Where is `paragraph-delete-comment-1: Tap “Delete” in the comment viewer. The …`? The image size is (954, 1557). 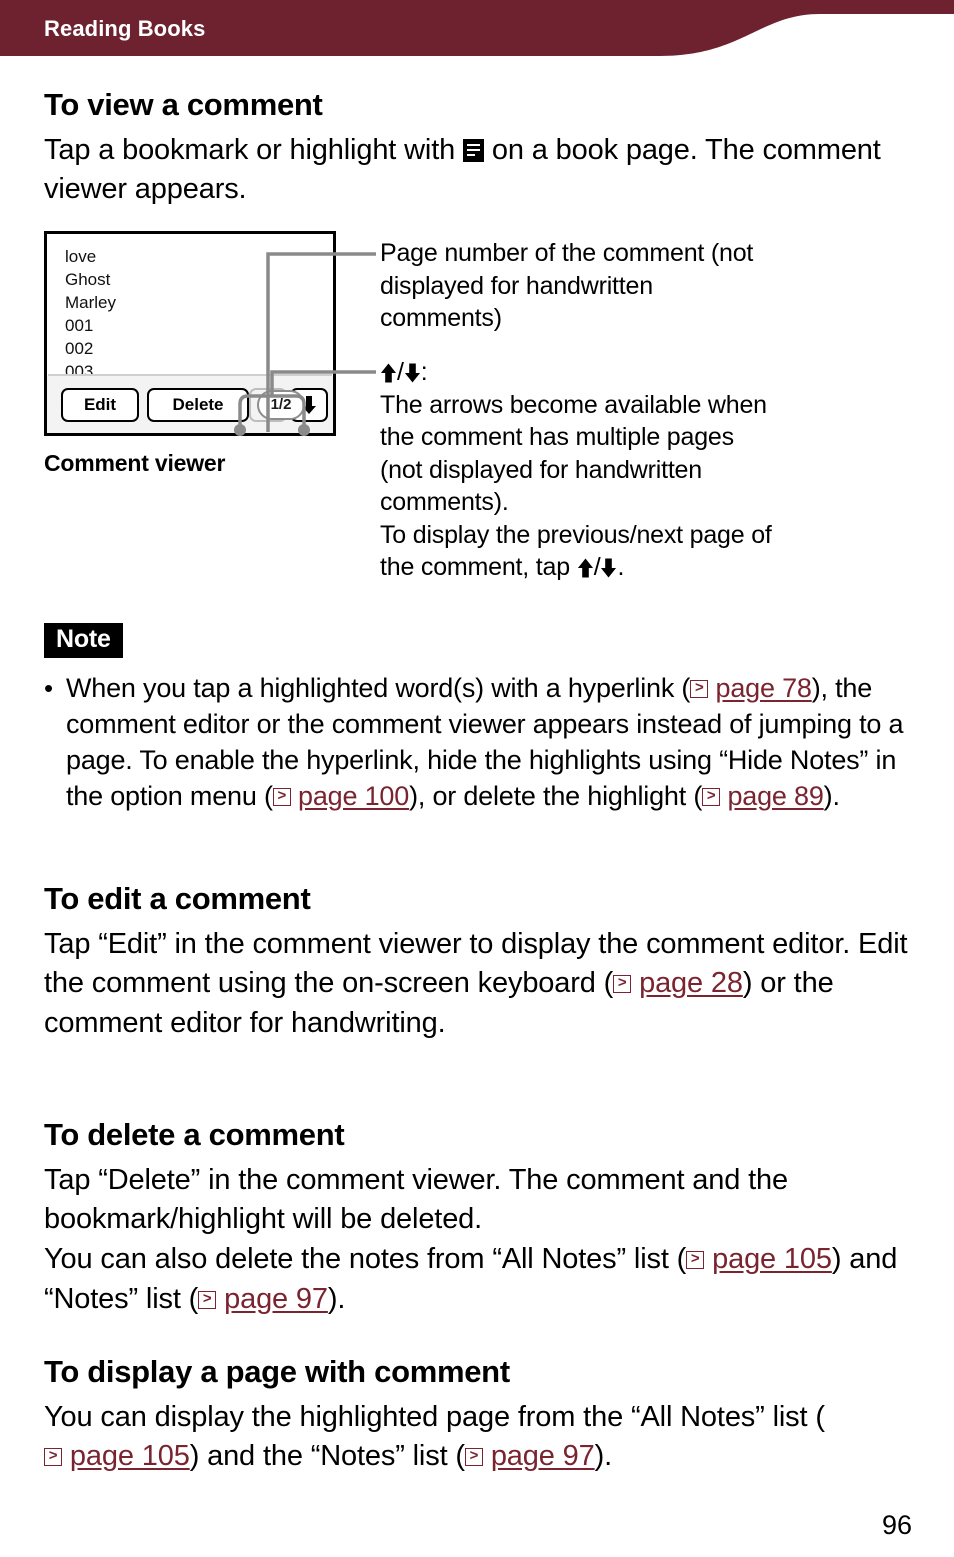 paragraph-delete-comment-1: Tap “Delete” in the comment viewer. The … is located at coordinates (416, 1199).